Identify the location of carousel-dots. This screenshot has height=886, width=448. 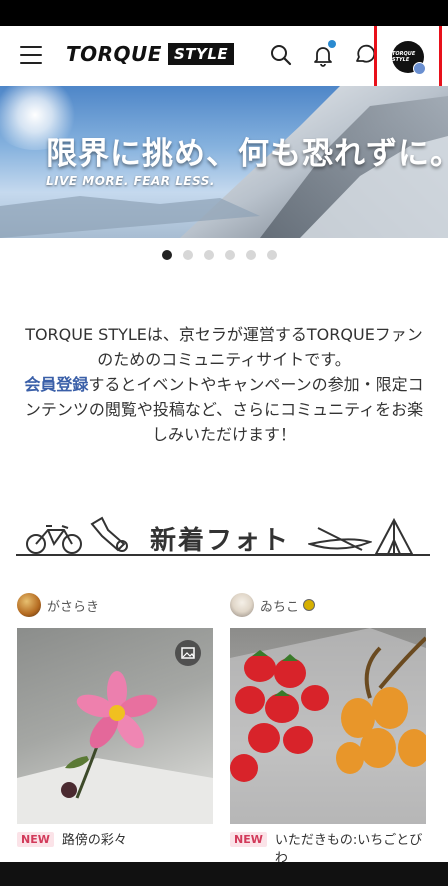
(219, 255).